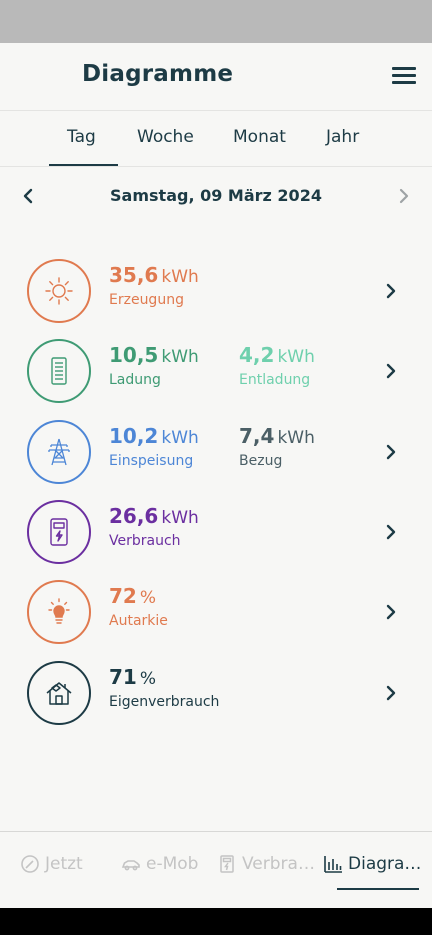 The image size is (432, 935). Describe the element at coordinates (216, 452) in the screenshot. I see `metric-row-einspeisung: 10,2 kWh Einspeisung 7,4 kWh Bezug` at that location.